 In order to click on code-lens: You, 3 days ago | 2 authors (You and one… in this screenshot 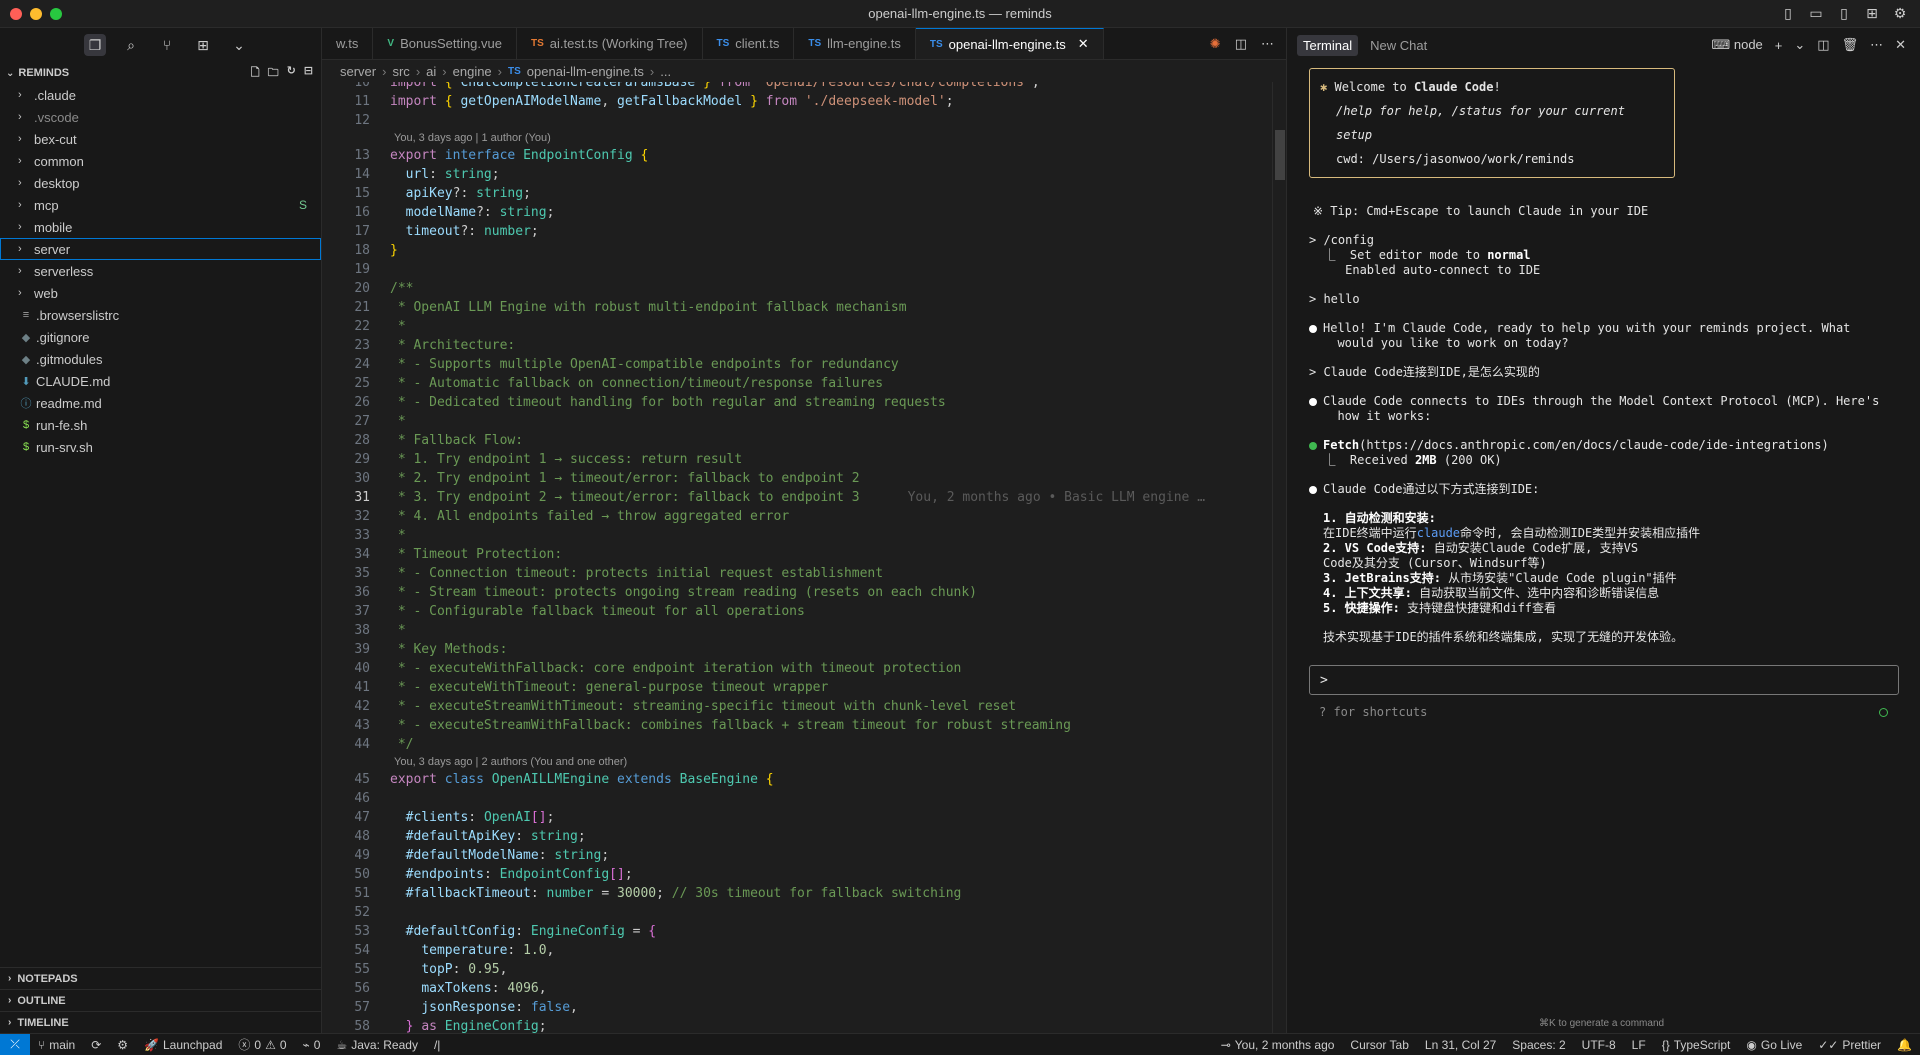, I will do `click(804, 762)`.